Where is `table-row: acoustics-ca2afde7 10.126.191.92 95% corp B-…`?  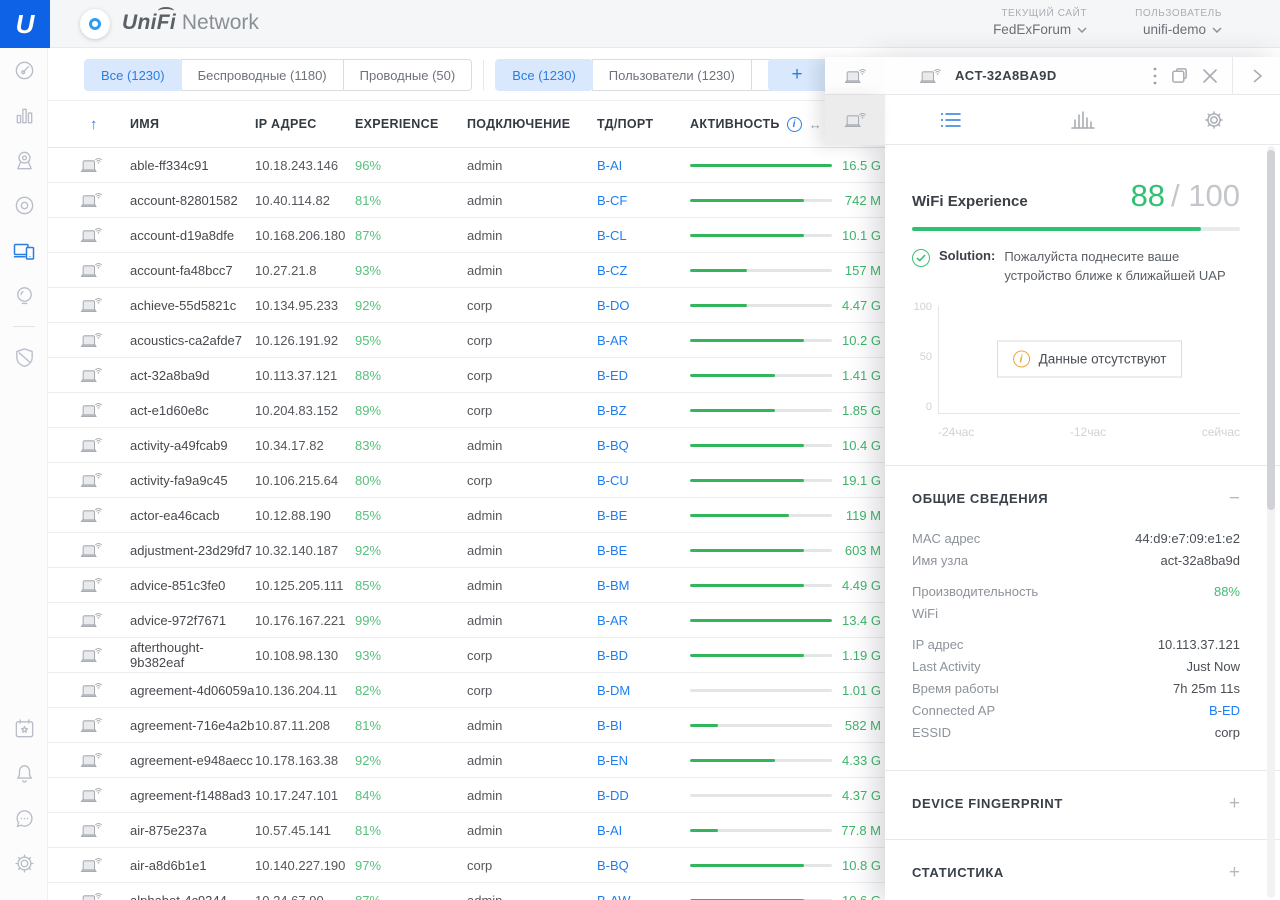
table-row: acoustics-ca2afde7 10.126.191.92 95% corp B-… is located at coordinates (466, 340).